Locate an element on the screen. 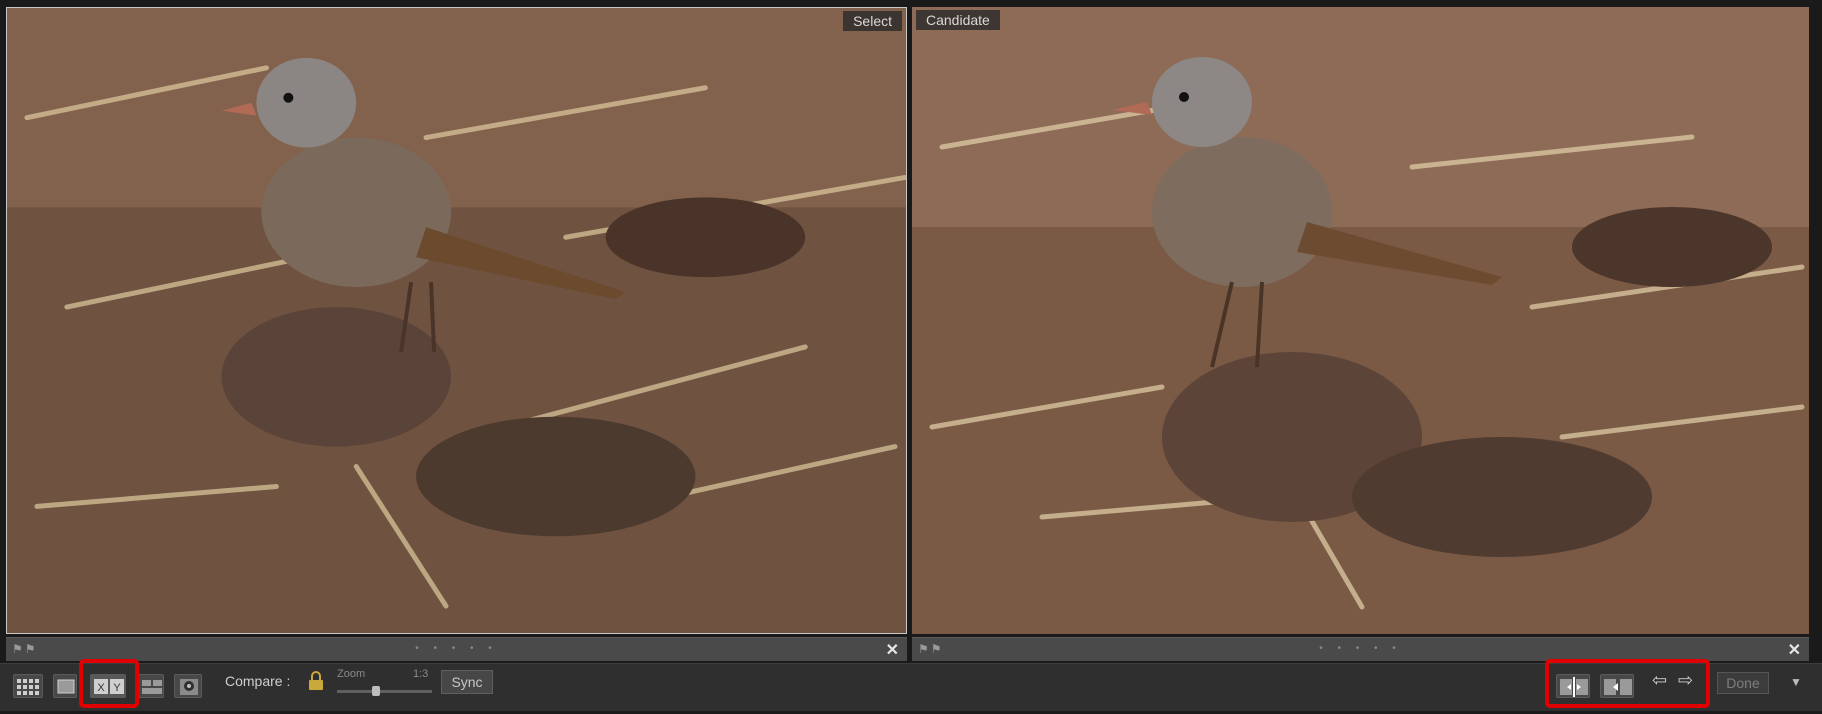 This screenshot has height=714, width=1822. zoom-value: 1:3 is located at coordinates (421, 674).